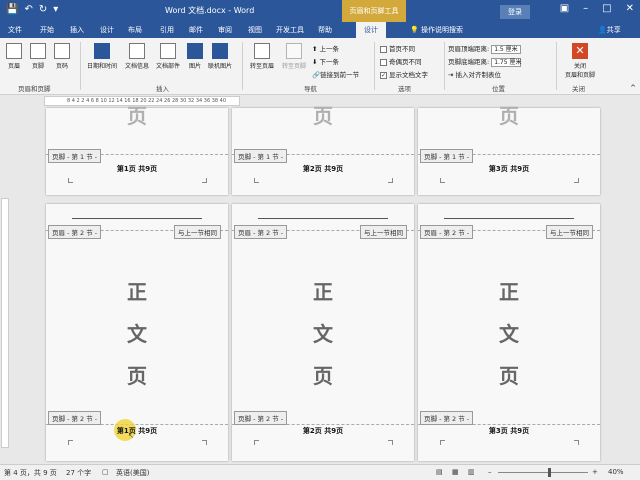  Describe the element at coordinates (136, 66) in the screenshot. I see `doc-info-label: 文档信息` at that location.